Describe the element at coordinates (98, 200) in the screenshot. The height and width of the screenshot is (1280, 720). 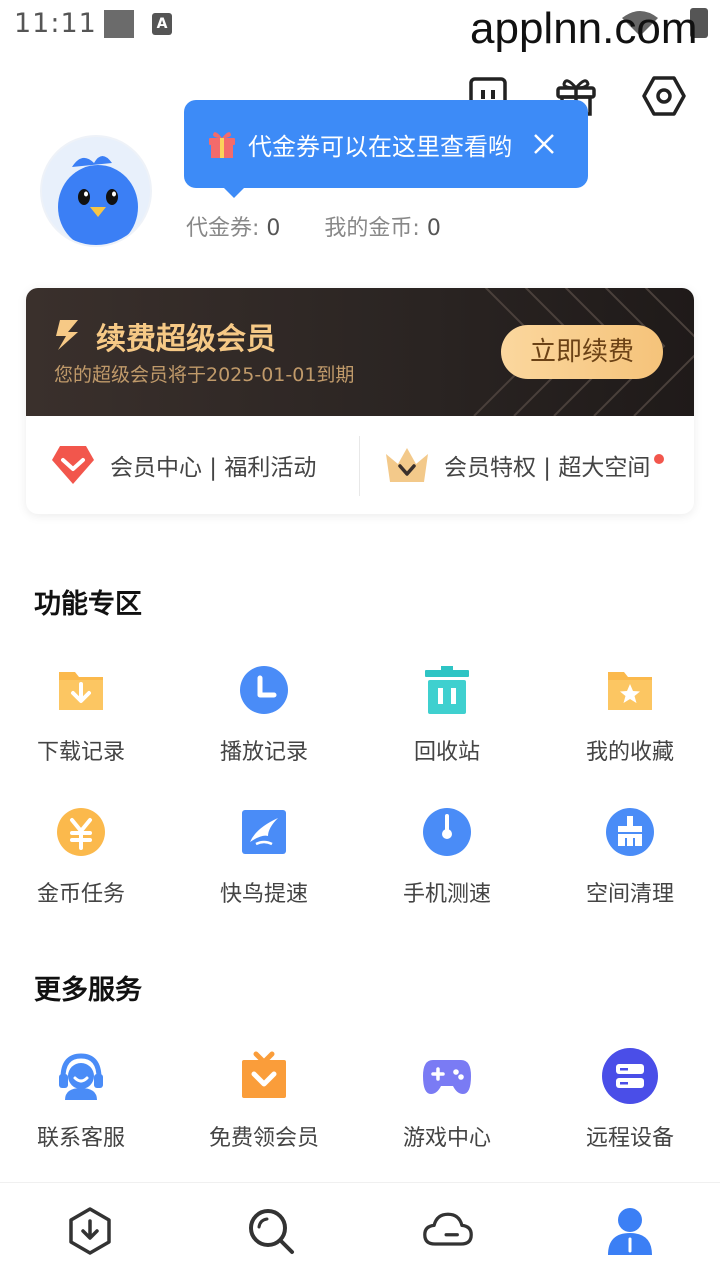
I see `bird-avatar-icon` at that location.